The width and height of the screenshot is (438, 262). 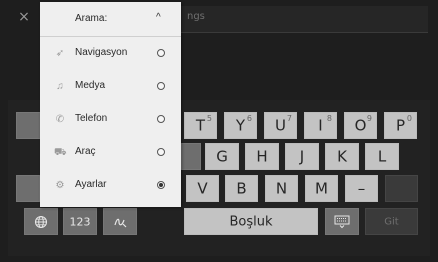 What do you see at coordinates (200, 125) in the screenshot?
I see `key-t: T 5` at bounding box center [200, 125].